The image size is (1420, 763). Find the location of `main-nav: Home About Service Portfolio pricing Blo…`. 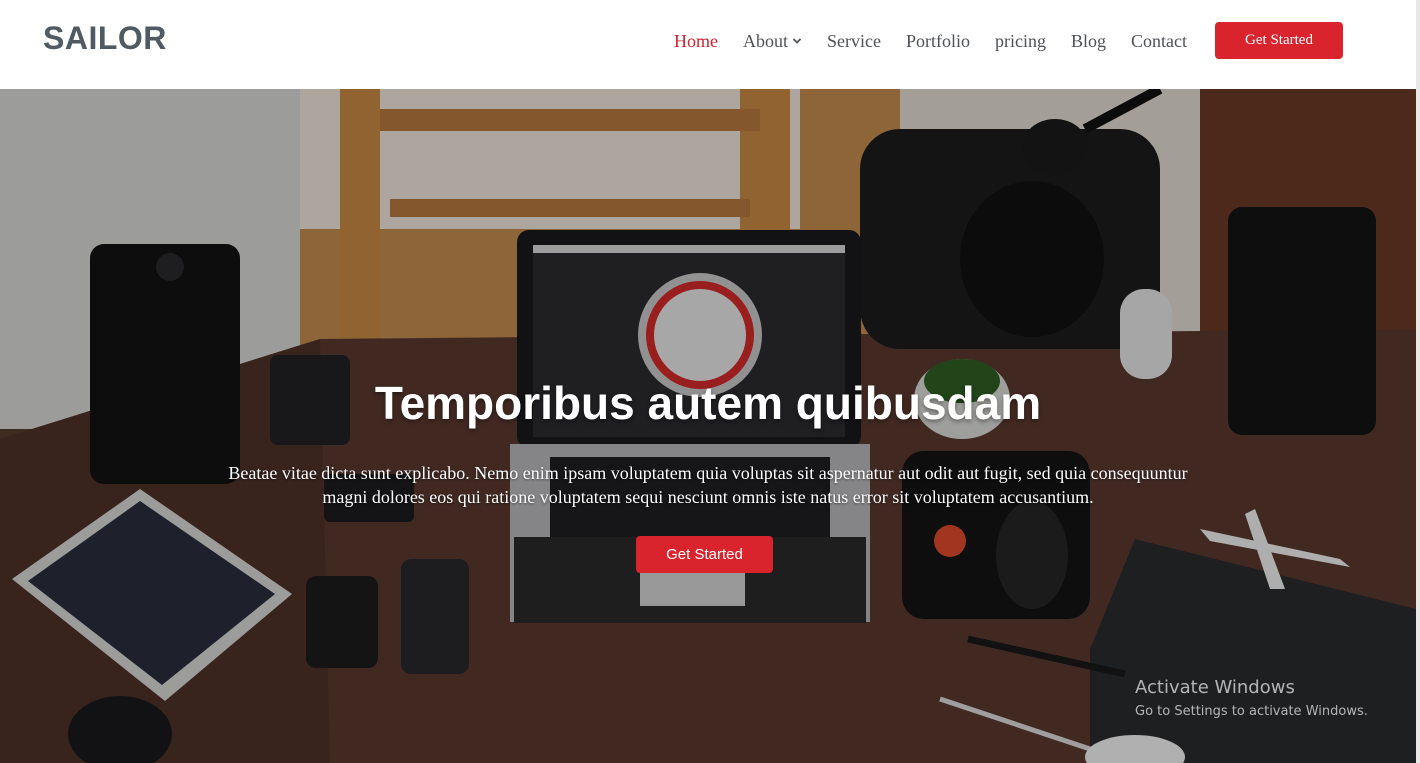

main-nav: Home About Service Portfolio pricing Blo… is located at coordinates (943, 41).